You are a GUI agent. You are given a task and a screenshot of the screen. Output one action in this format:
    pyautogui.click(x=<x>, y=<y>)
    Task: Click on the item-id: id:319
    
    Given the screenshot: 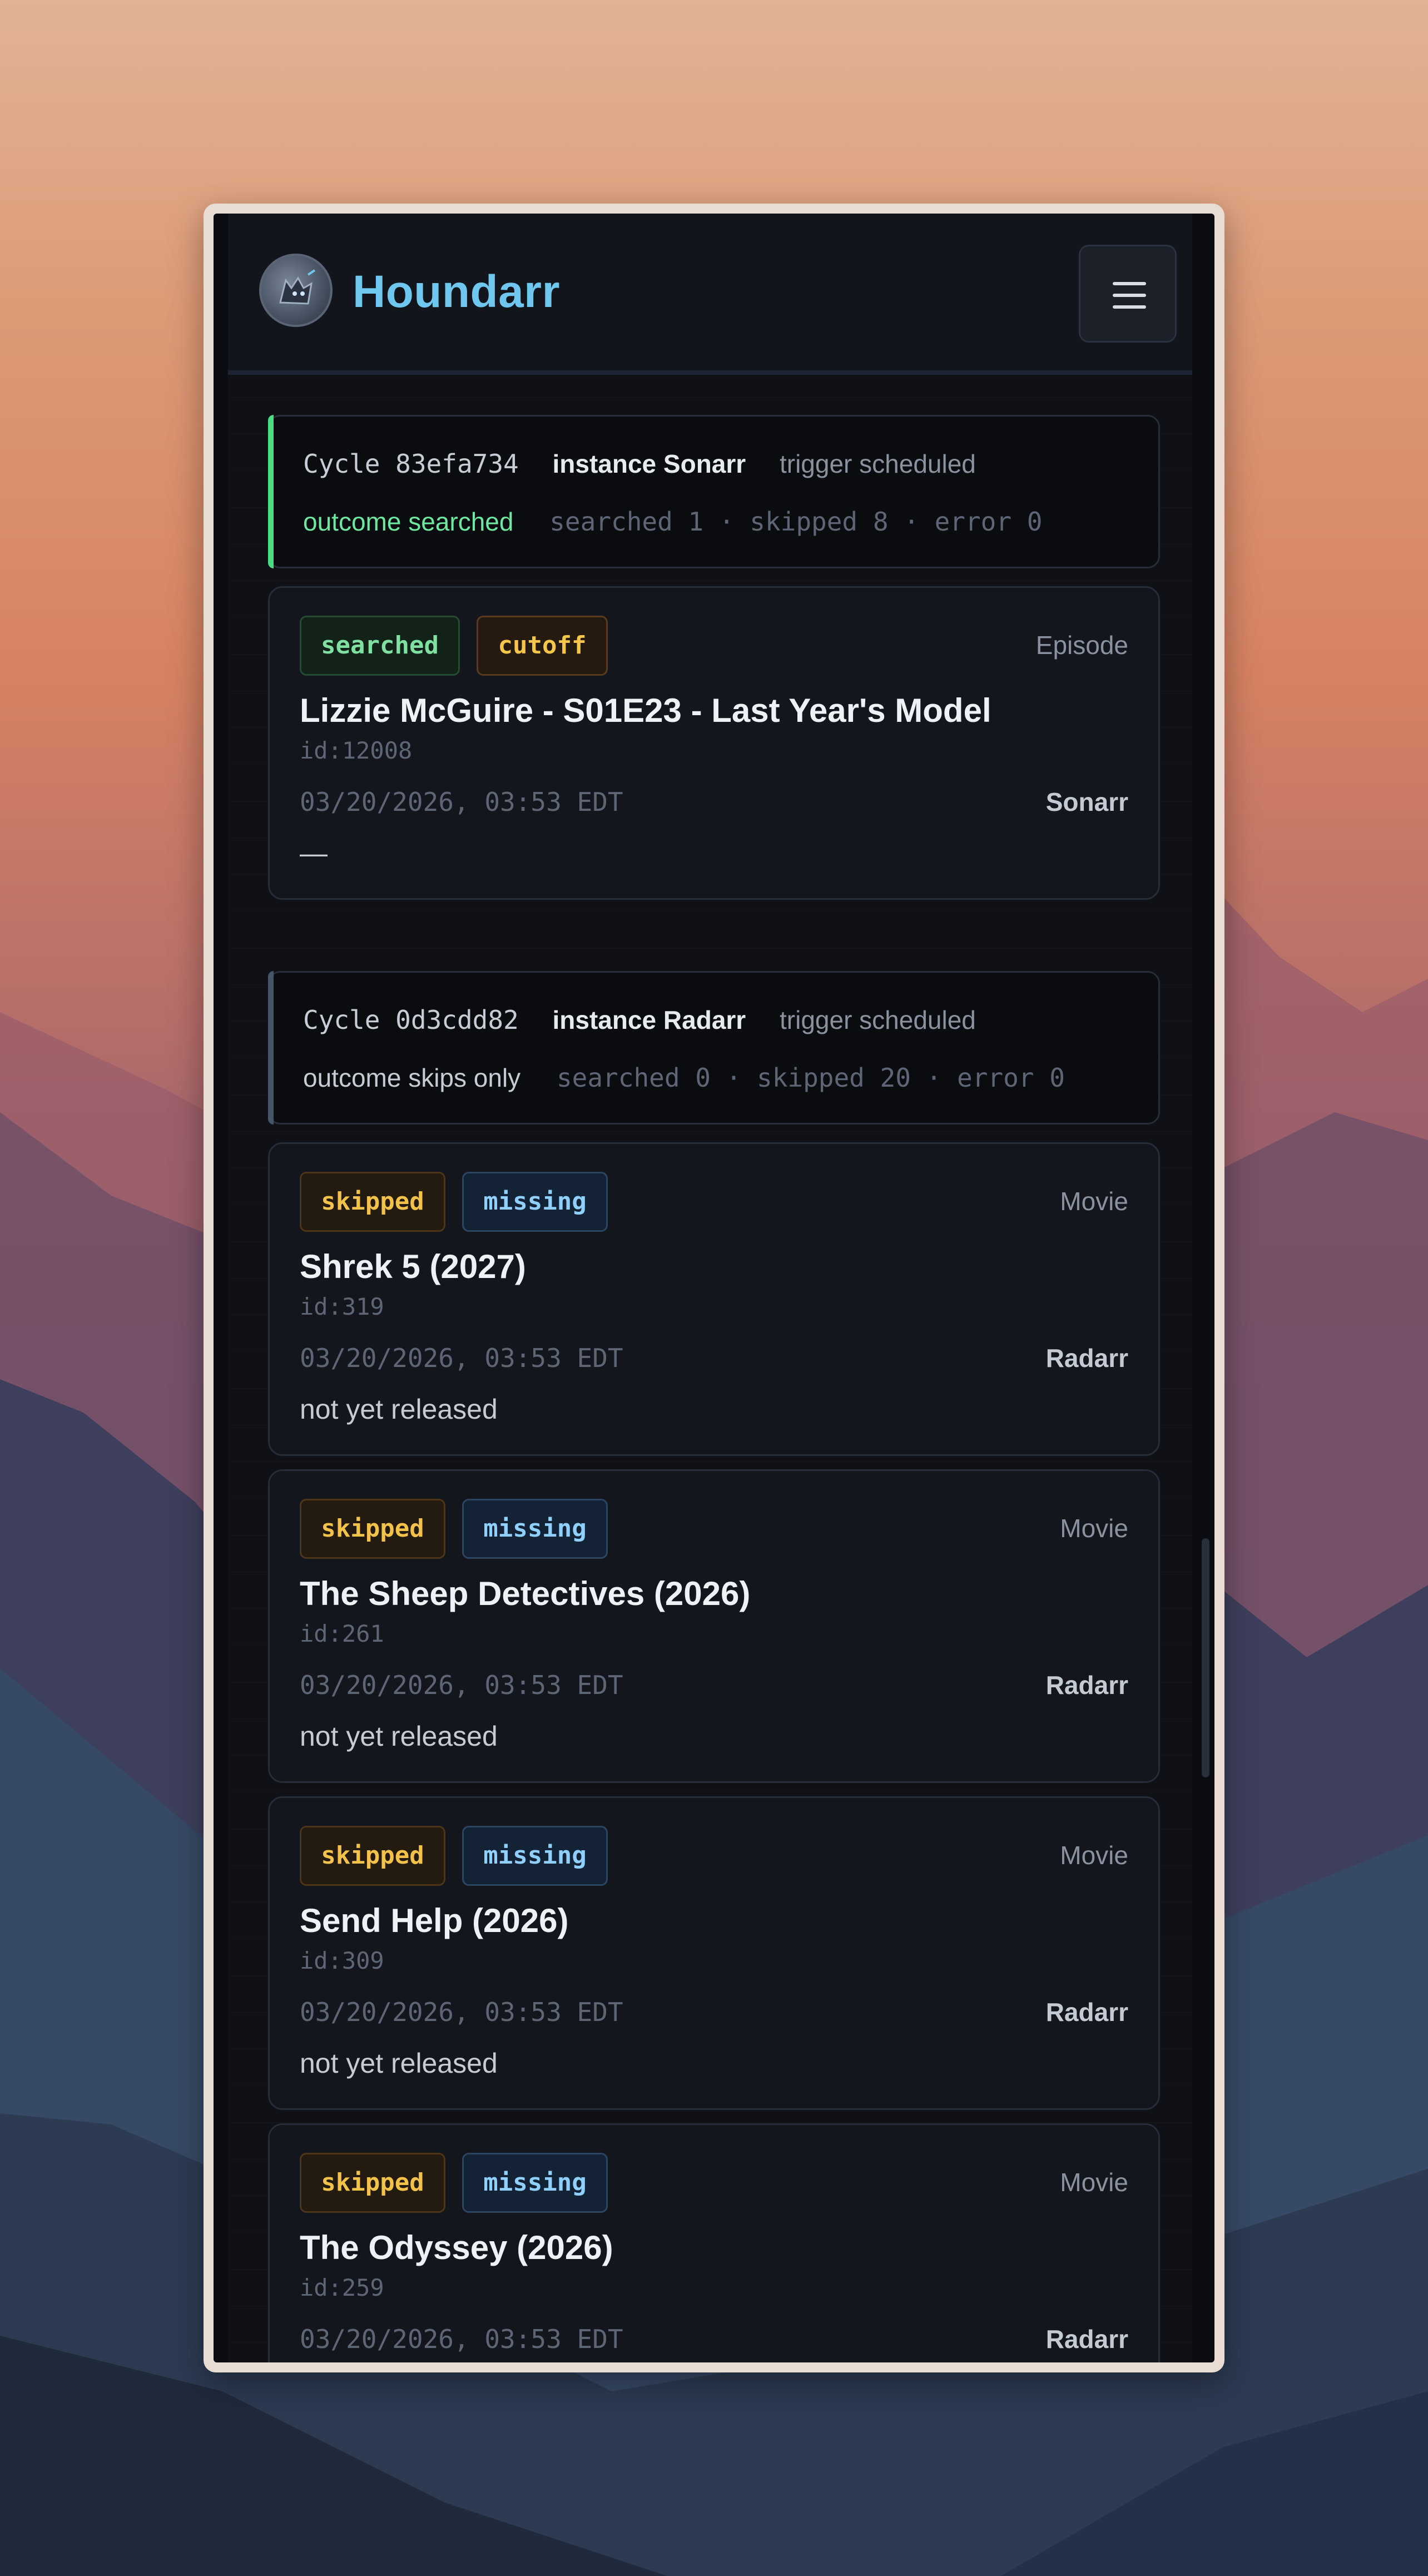 What is the action you would take?
    pyautogui.click(x=342, y=1307)
    